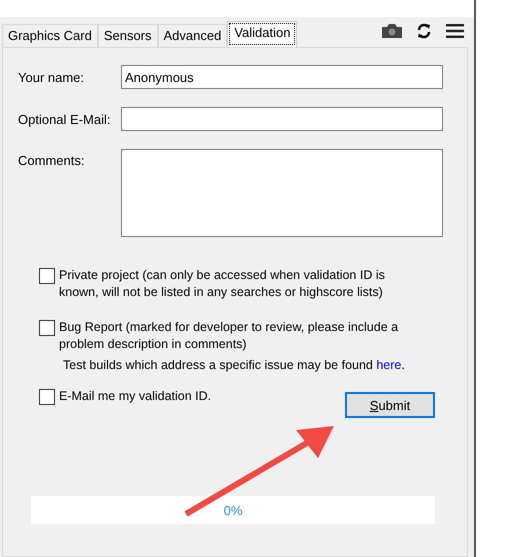 This screenshot has width=516, height=557. I want to click on here-link: here, so click(389, 365).